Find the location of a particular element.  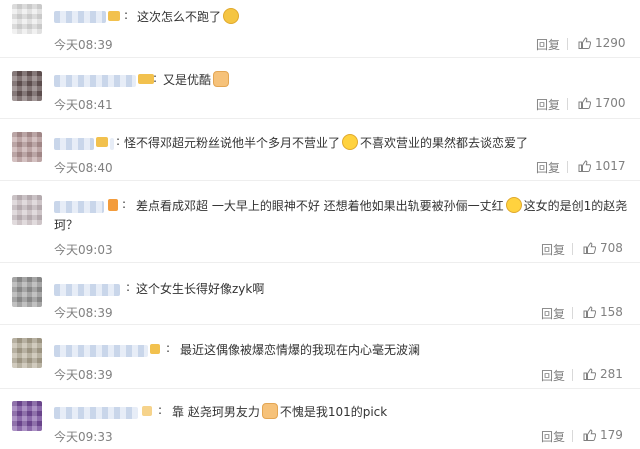

comment-text-part: 珂？ is located at coordinates (66, 225).